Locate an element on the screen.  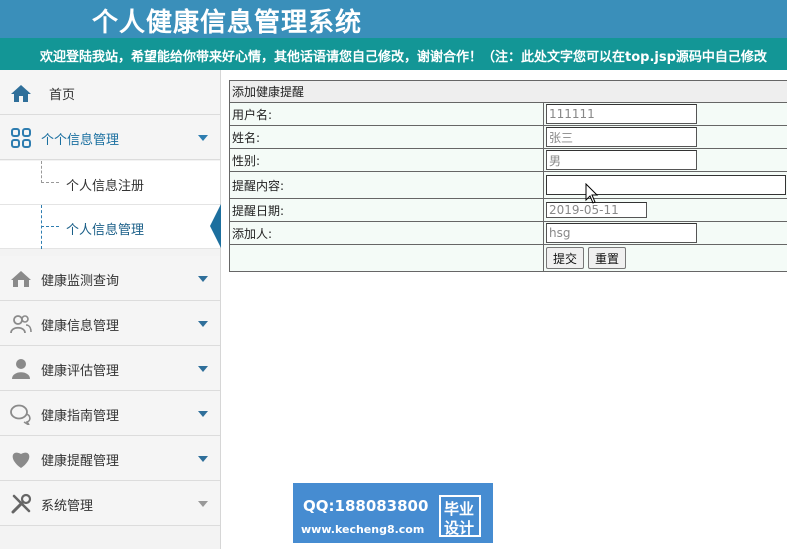
sidebar-item-health-info: 健康信息管理 is located at coordinates (110, 323).